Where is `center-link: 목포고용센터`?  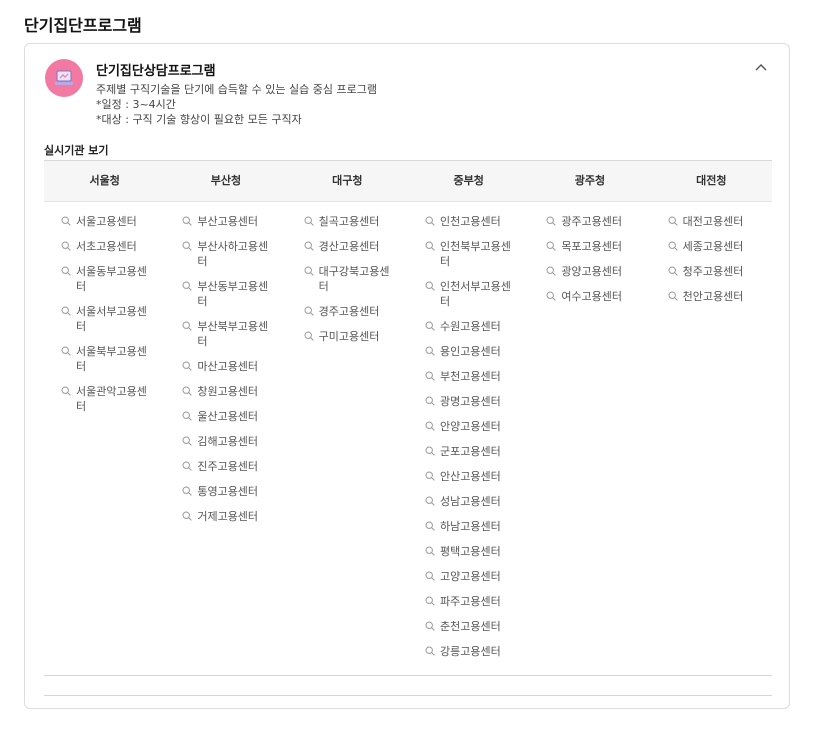
center-link: 목포고용센터 is located at coordinates (598, 246).